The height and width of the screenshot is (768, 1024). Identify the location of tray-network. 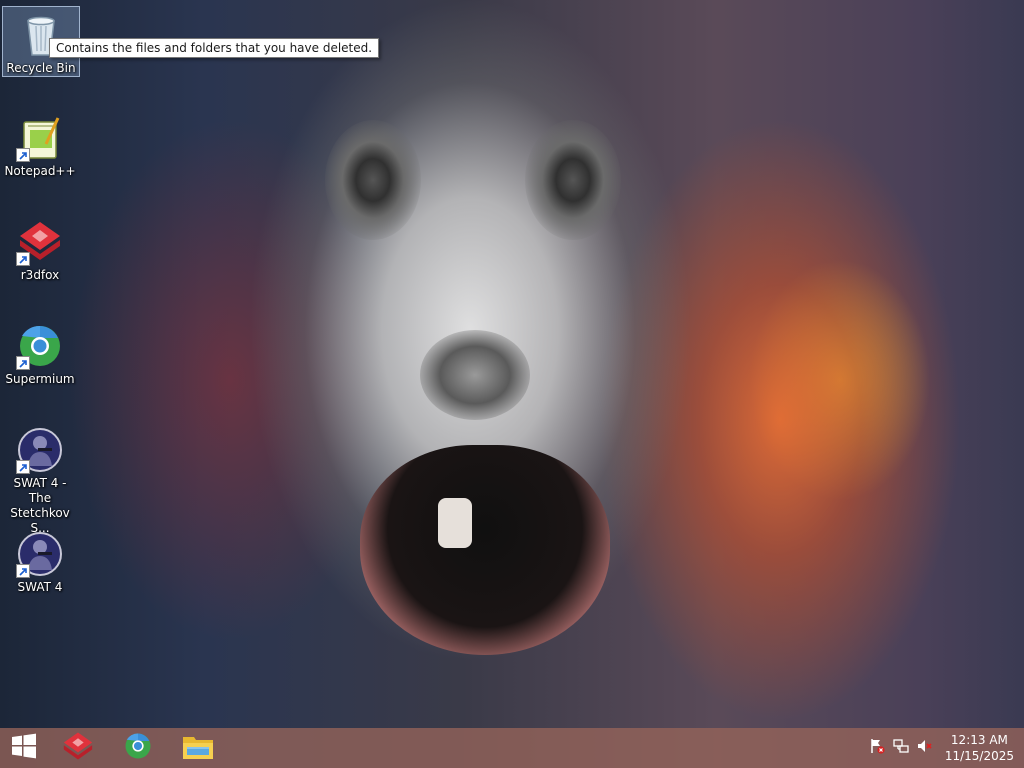
(901, 748).